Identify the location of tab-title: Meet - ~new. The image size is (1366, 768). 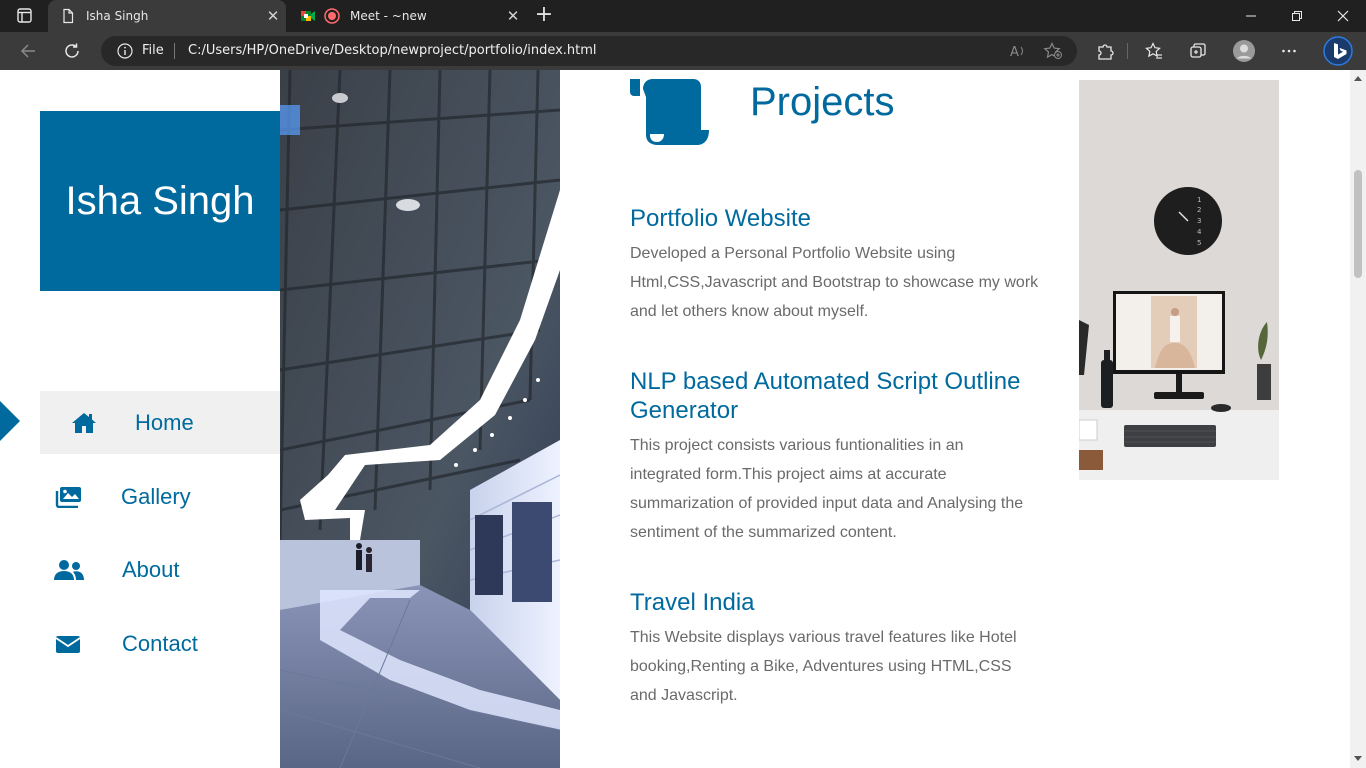
(388, 16).